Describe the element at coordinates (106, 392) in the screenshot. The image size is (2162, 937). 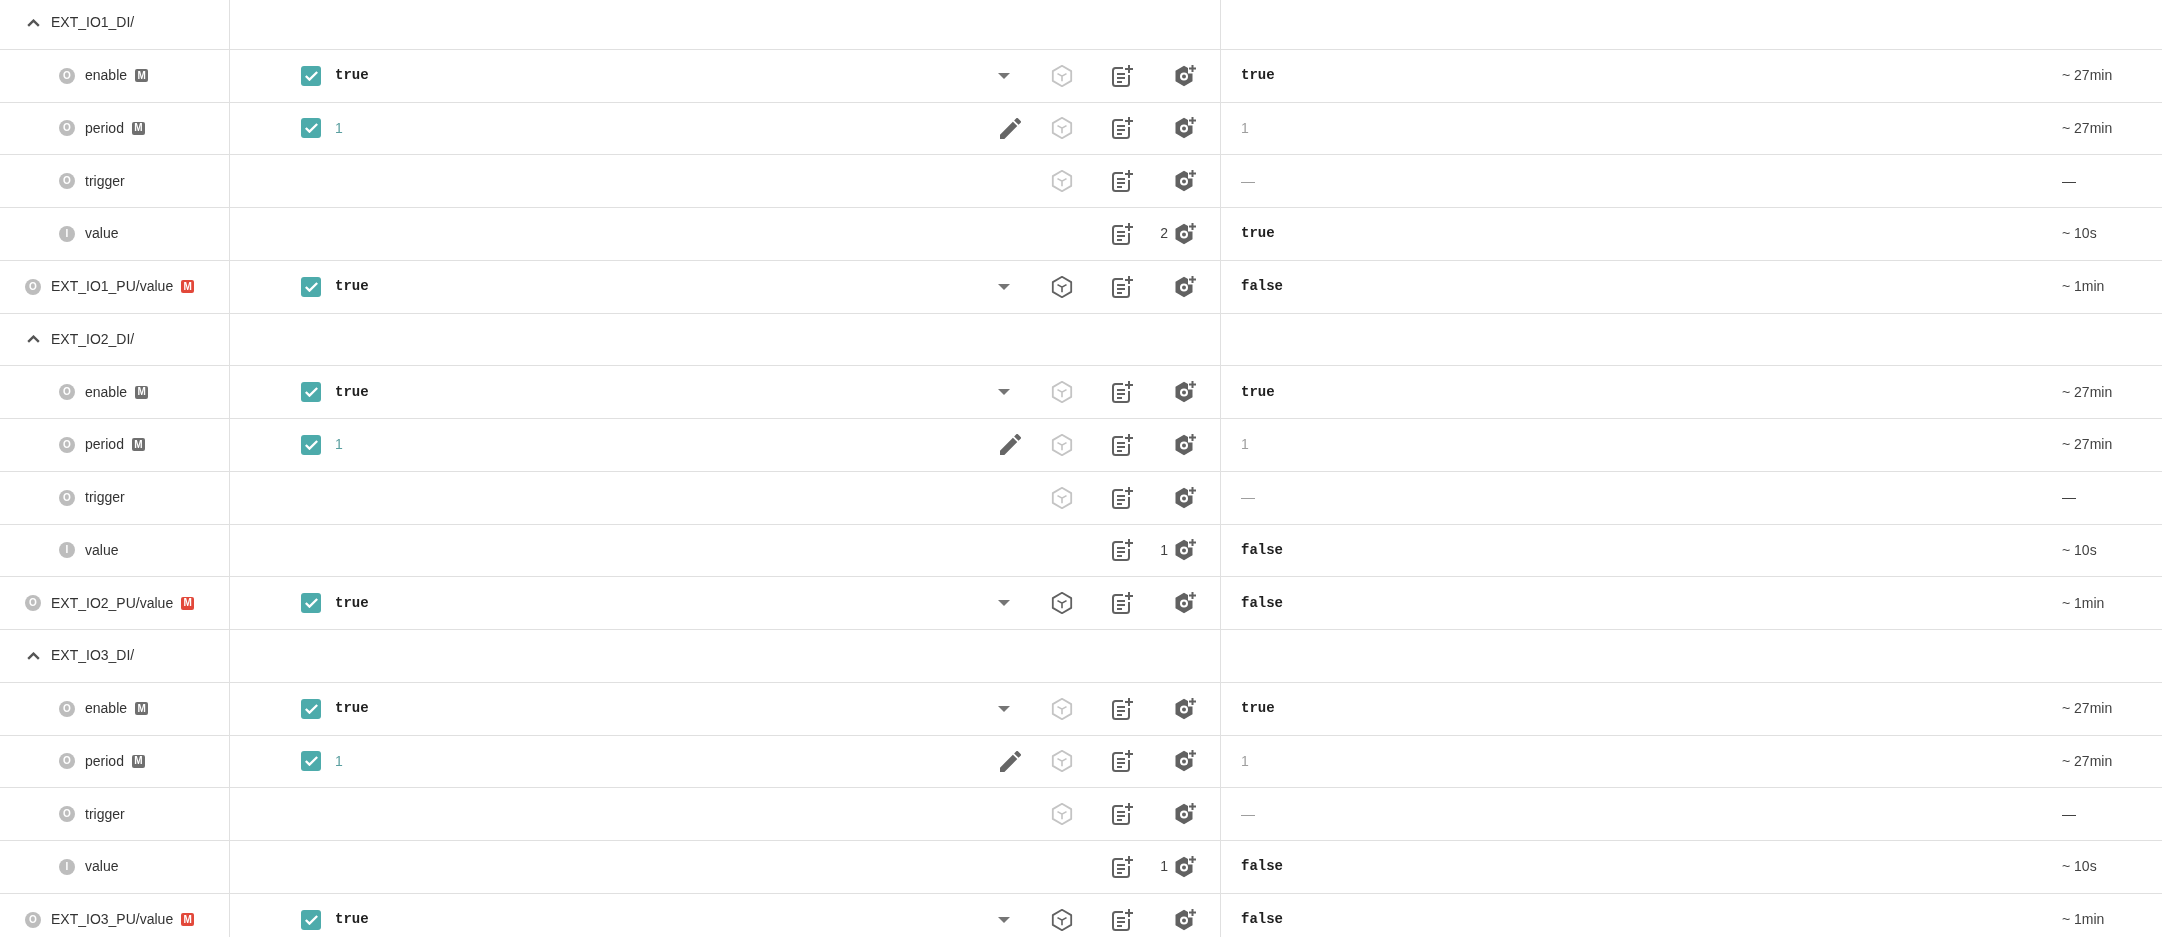
I see `property-name: enable` at that location.